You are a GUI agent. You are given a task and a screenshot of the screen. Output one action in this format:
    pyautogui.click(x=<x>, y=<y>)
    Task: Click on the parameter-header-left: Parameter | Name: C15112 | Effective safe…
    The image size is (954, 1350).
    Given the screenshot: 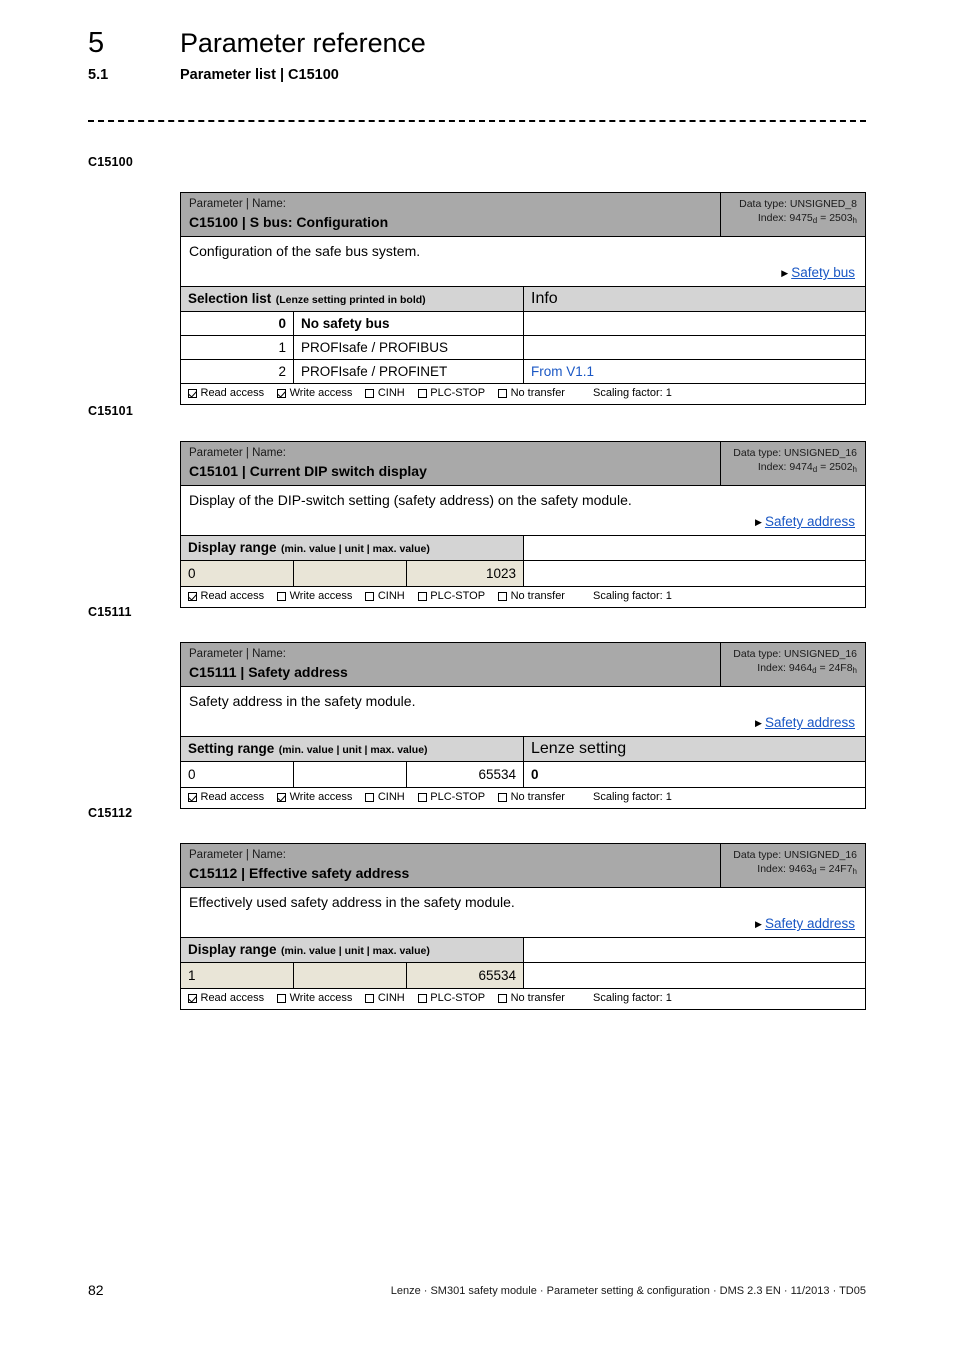 What is the action you would take?
    pyautogui.click(x=451, y=865)
    